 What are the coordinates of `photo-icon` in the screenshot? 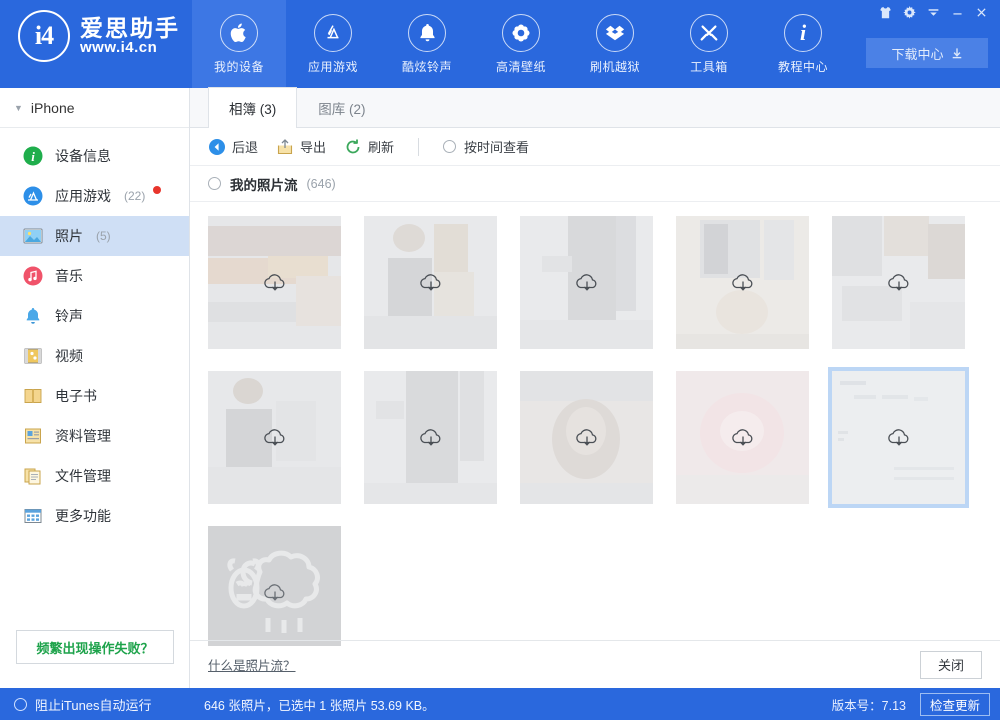 It's located at (33, 236).